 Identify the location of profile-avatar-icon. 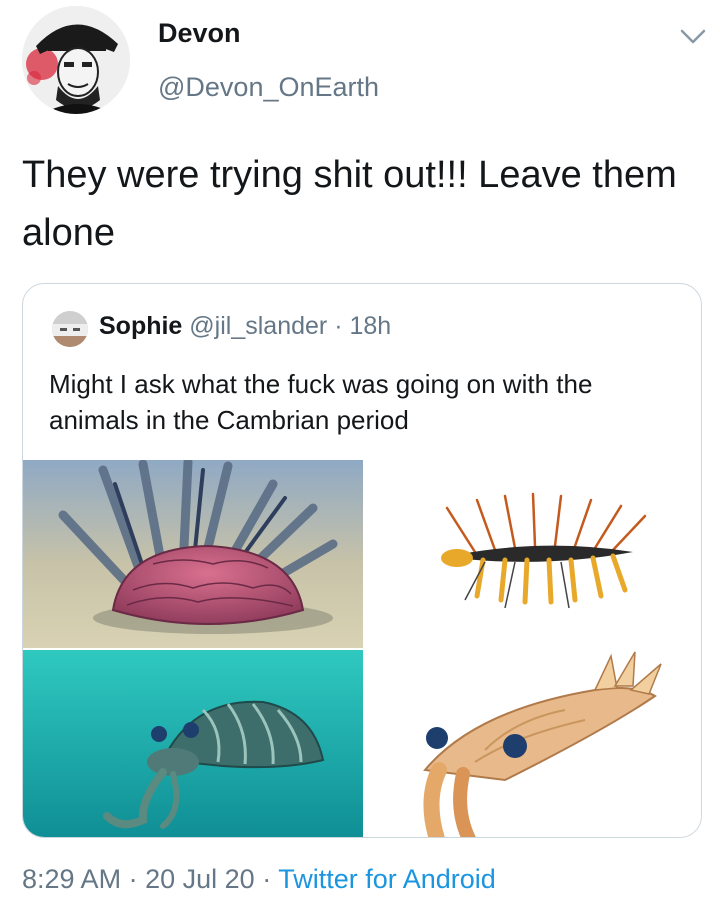
(76, 60).